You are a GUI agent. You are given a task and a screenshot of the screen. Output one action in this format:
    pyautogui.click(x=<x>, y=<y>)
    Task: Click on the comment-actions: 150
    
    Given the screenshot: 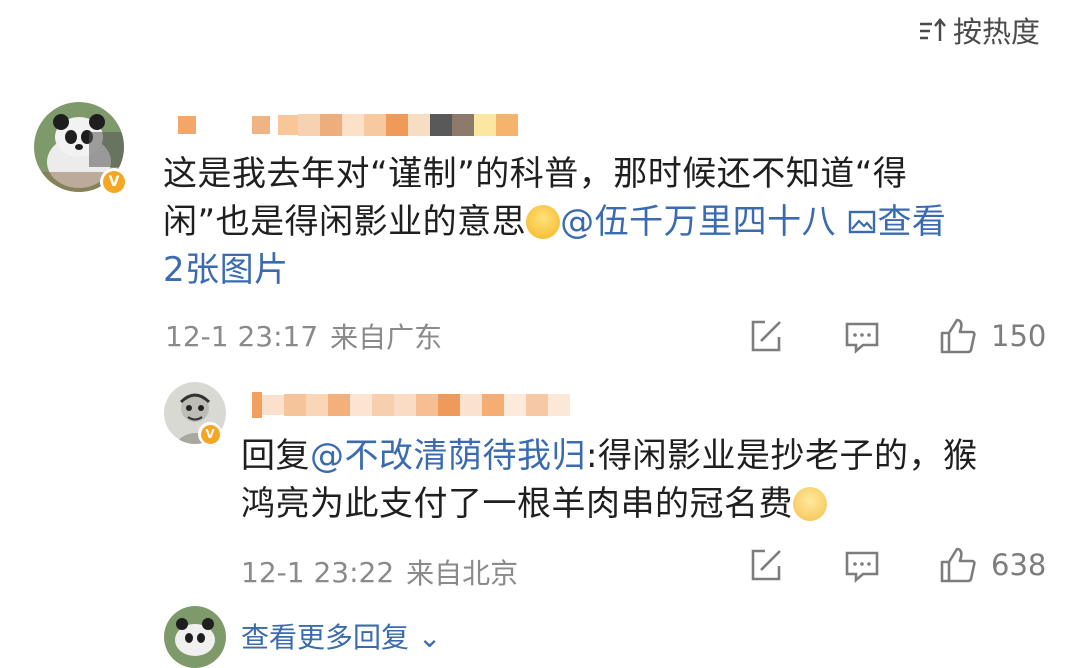 What is the action you would take?
    pyautogui.click(x=895, y=336)
    